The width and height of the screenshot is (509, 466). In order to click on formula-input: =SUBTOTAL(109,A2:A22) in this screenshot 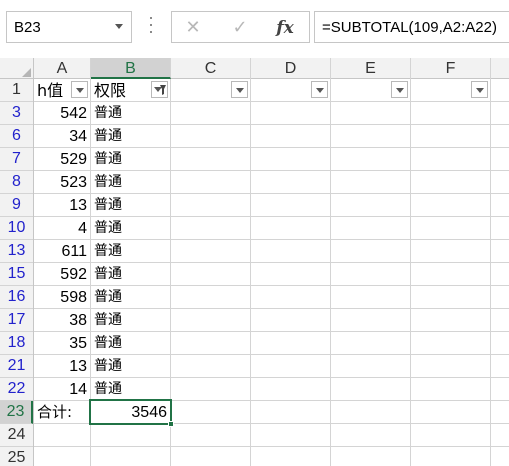, I will do `click(411, 27)`.